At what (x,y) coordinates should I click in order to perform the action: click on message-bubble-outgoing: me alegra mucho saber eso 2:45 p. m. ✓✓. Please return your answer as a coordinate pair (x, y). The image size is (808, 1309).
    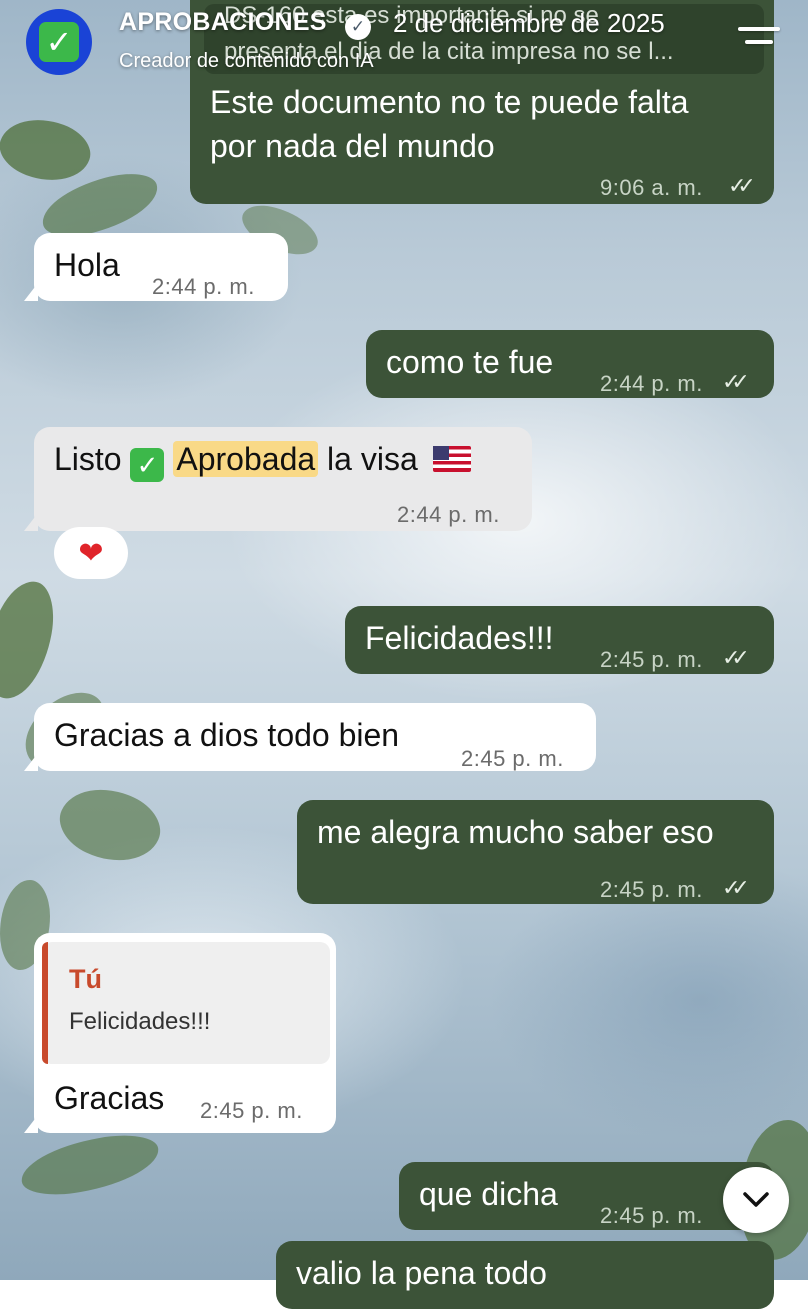
    Looking at the image, I should click on (535, 852).